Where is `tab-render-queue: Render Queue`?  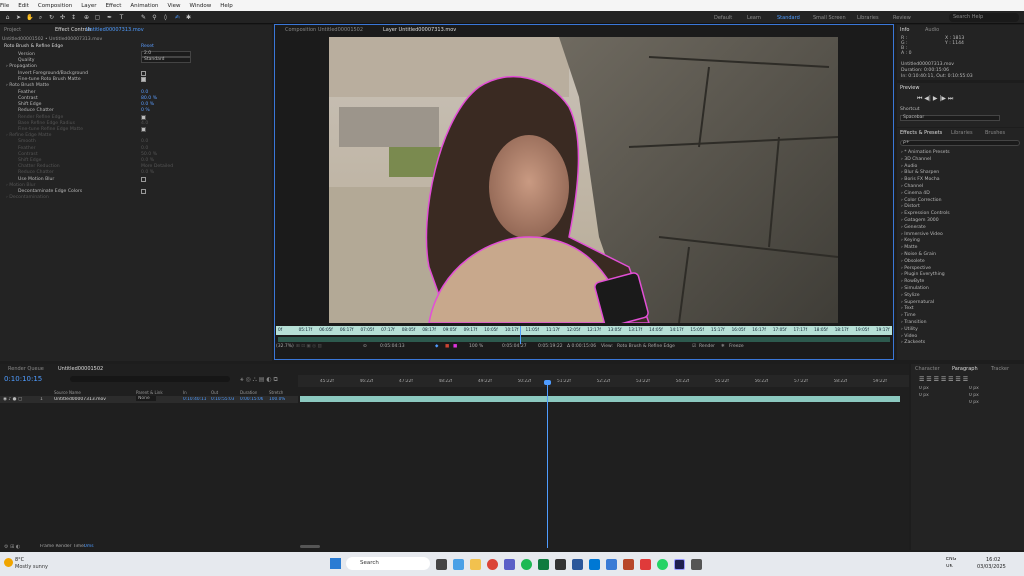 tab-render-queue: Render Queue is located at coordinates (26, 369).